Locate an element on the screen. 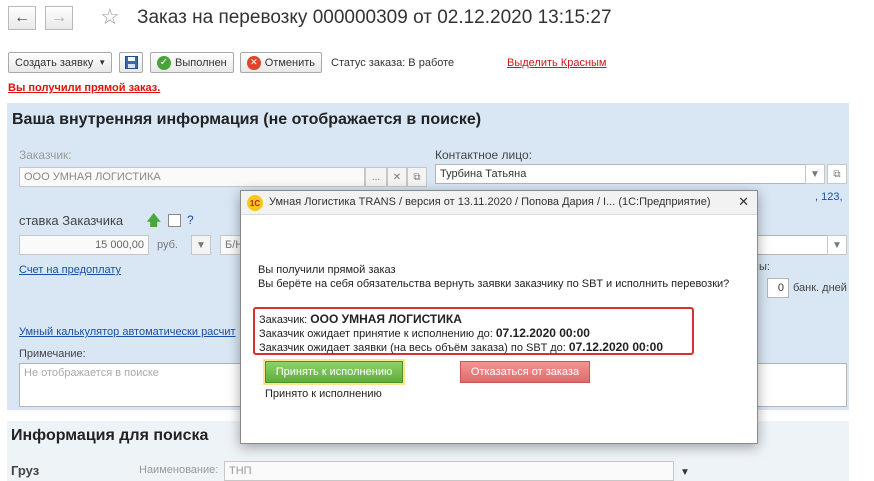 The height and width of the screenshot is (481, 874). calculator-link: Умный калькулятор автоматически расчит is located at coordinates (127, 332).